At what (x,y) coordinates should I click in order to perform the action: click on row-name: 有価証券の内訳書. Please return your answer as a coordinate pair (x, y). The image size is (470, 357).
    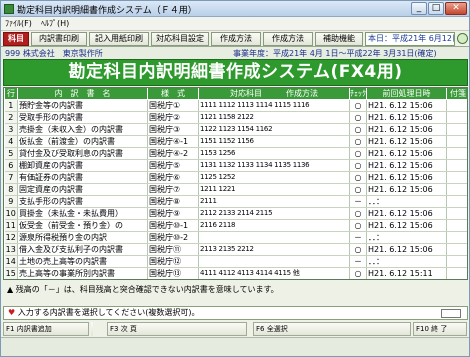
    Looking at the image, I should click on (82, 177).